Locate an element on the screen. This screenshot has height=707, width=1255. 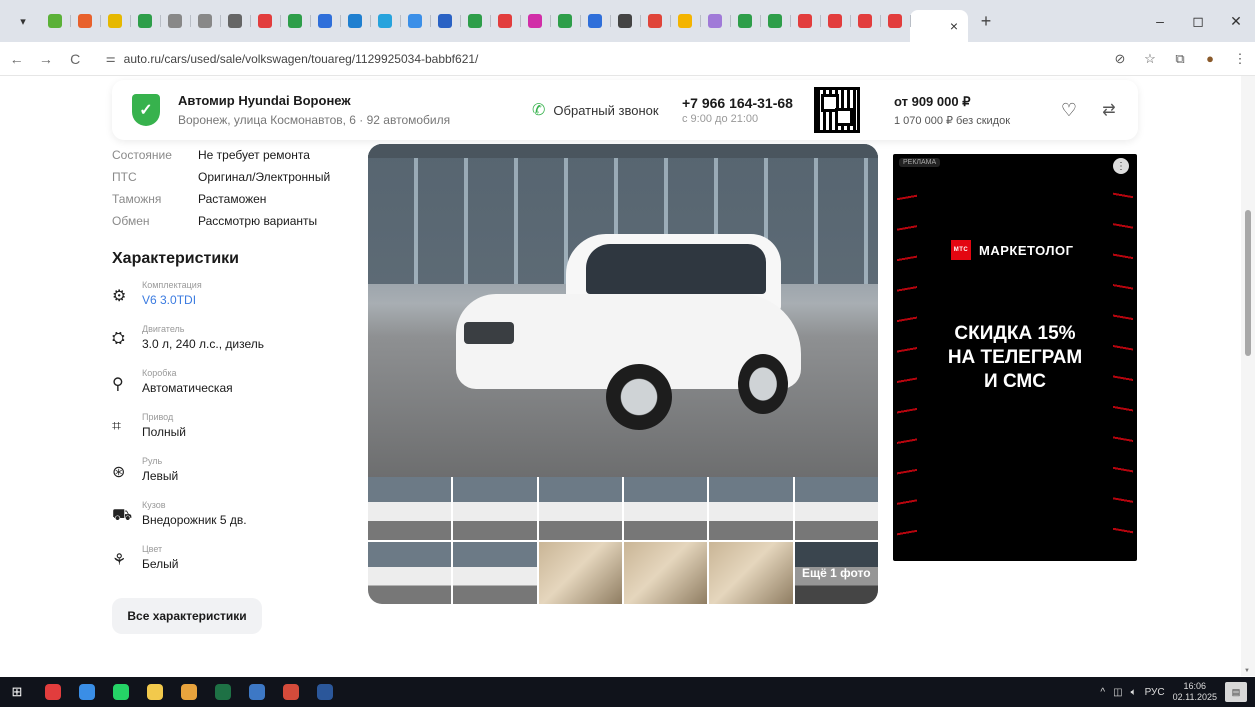
maximize-button: ◻ is located at coordinates (1198, 21).